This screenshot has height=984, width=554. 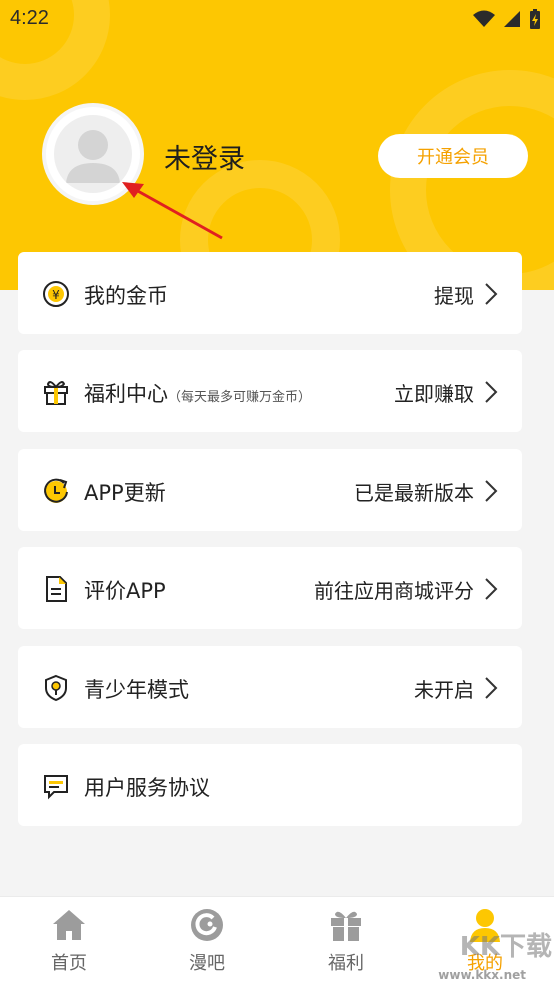 What do you see at coordinates (270, 293) in the screenshot?
I see `menu-item-coins: ¥ 我的金币 提现` at bounding box center [270, 293].